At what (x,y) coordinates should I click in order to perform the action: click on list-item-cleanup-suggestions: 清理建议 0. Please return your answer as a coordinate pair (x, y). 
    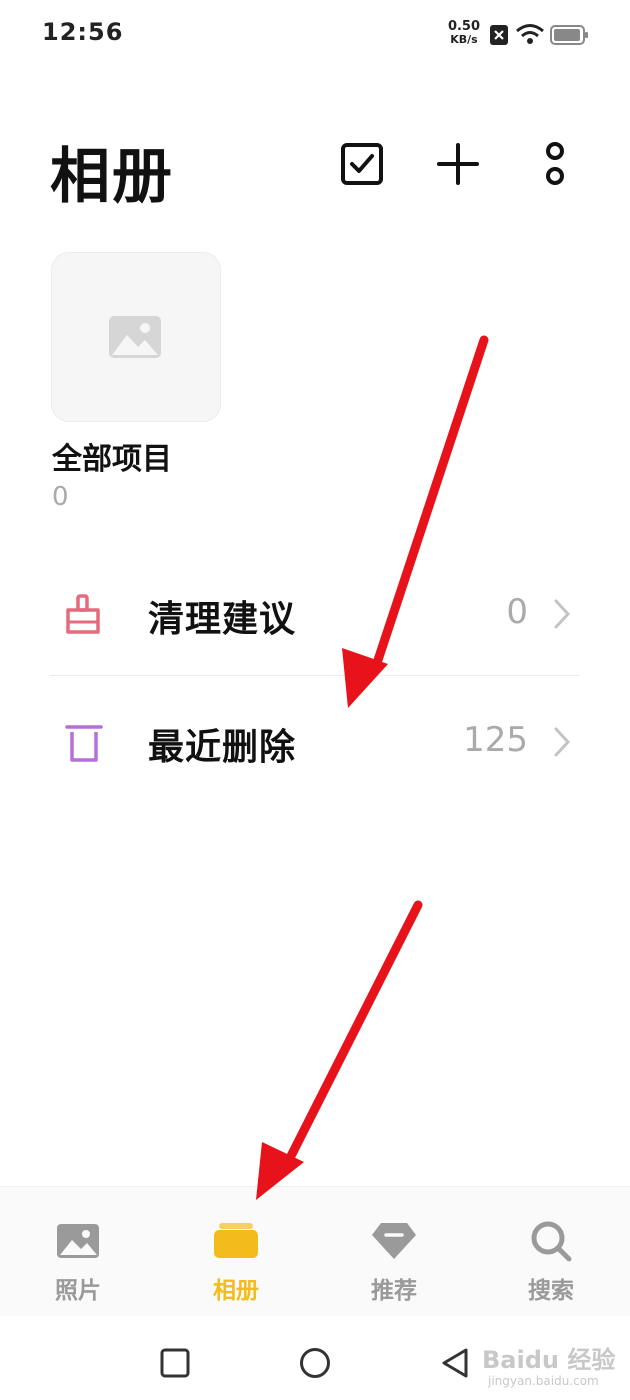
    Looking at the image, I should click on (315, 614).